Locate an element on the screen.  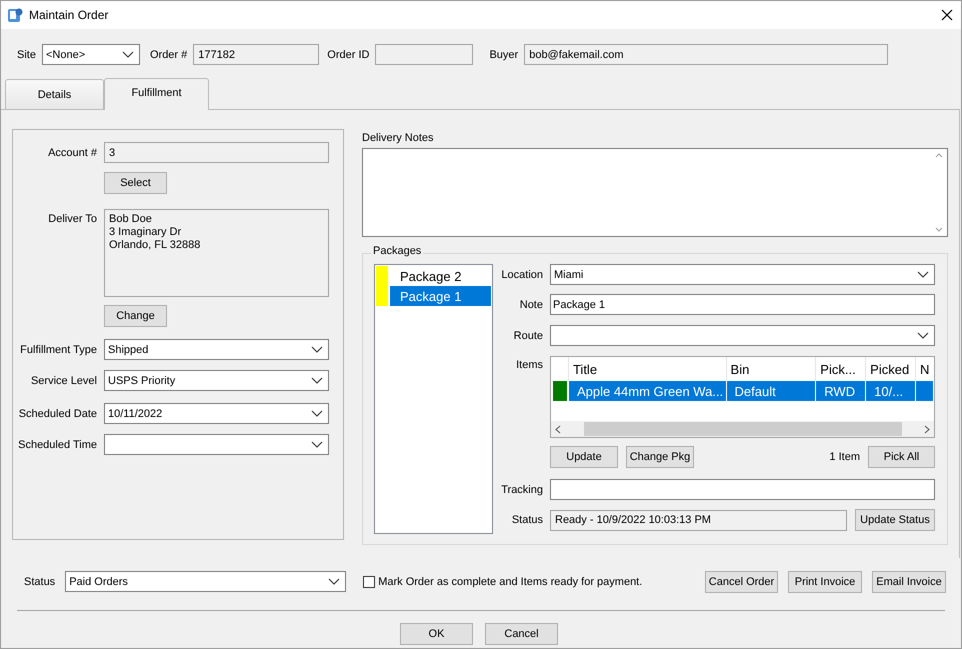
change-package-button: Change Pkg is located at coordinates (660, 457).